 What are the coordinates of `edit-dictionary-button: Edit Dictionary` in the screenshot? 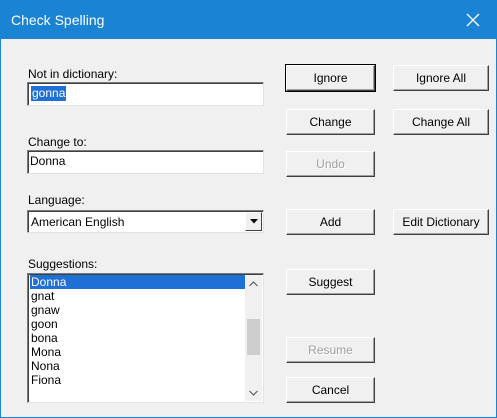 It's located at (441, 222).